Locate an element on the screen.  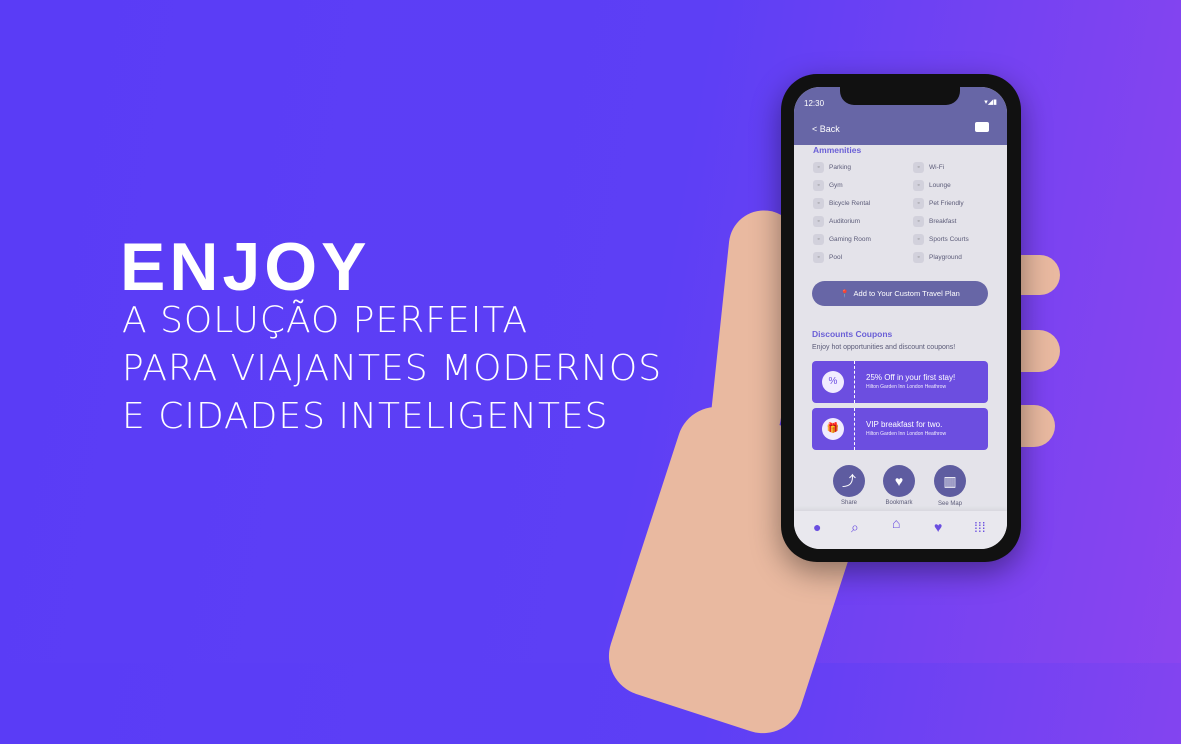
mail-icon is located at coordinates (982, 127).